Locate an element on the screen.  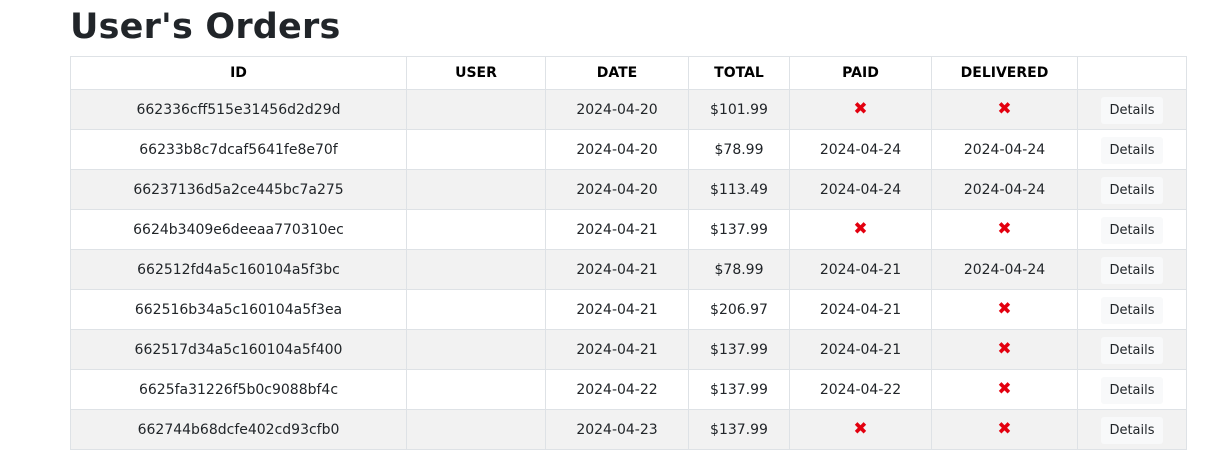
order-date-cell: 2024-04-22 is located at coordinates (617, 389).